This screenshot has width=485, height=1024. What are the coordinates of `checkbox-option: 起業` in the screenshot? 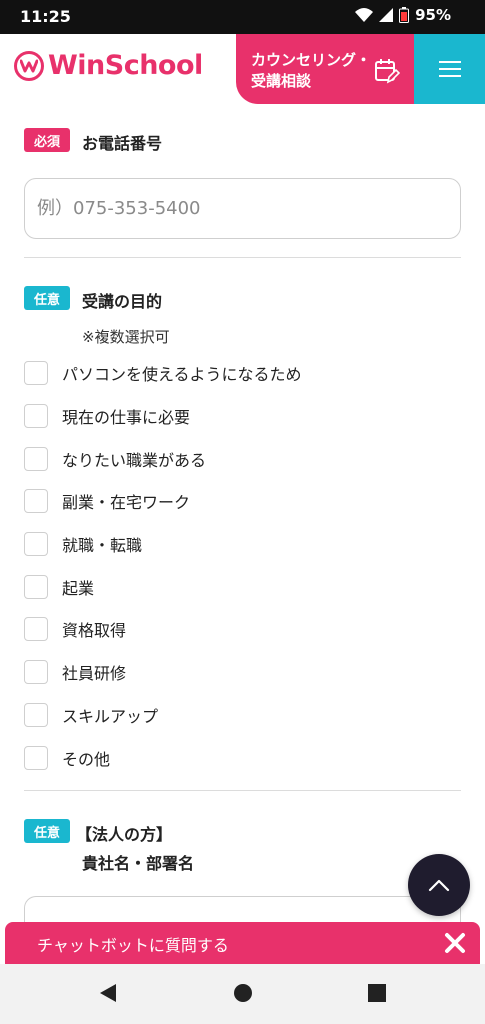 It's located at (244, 586).